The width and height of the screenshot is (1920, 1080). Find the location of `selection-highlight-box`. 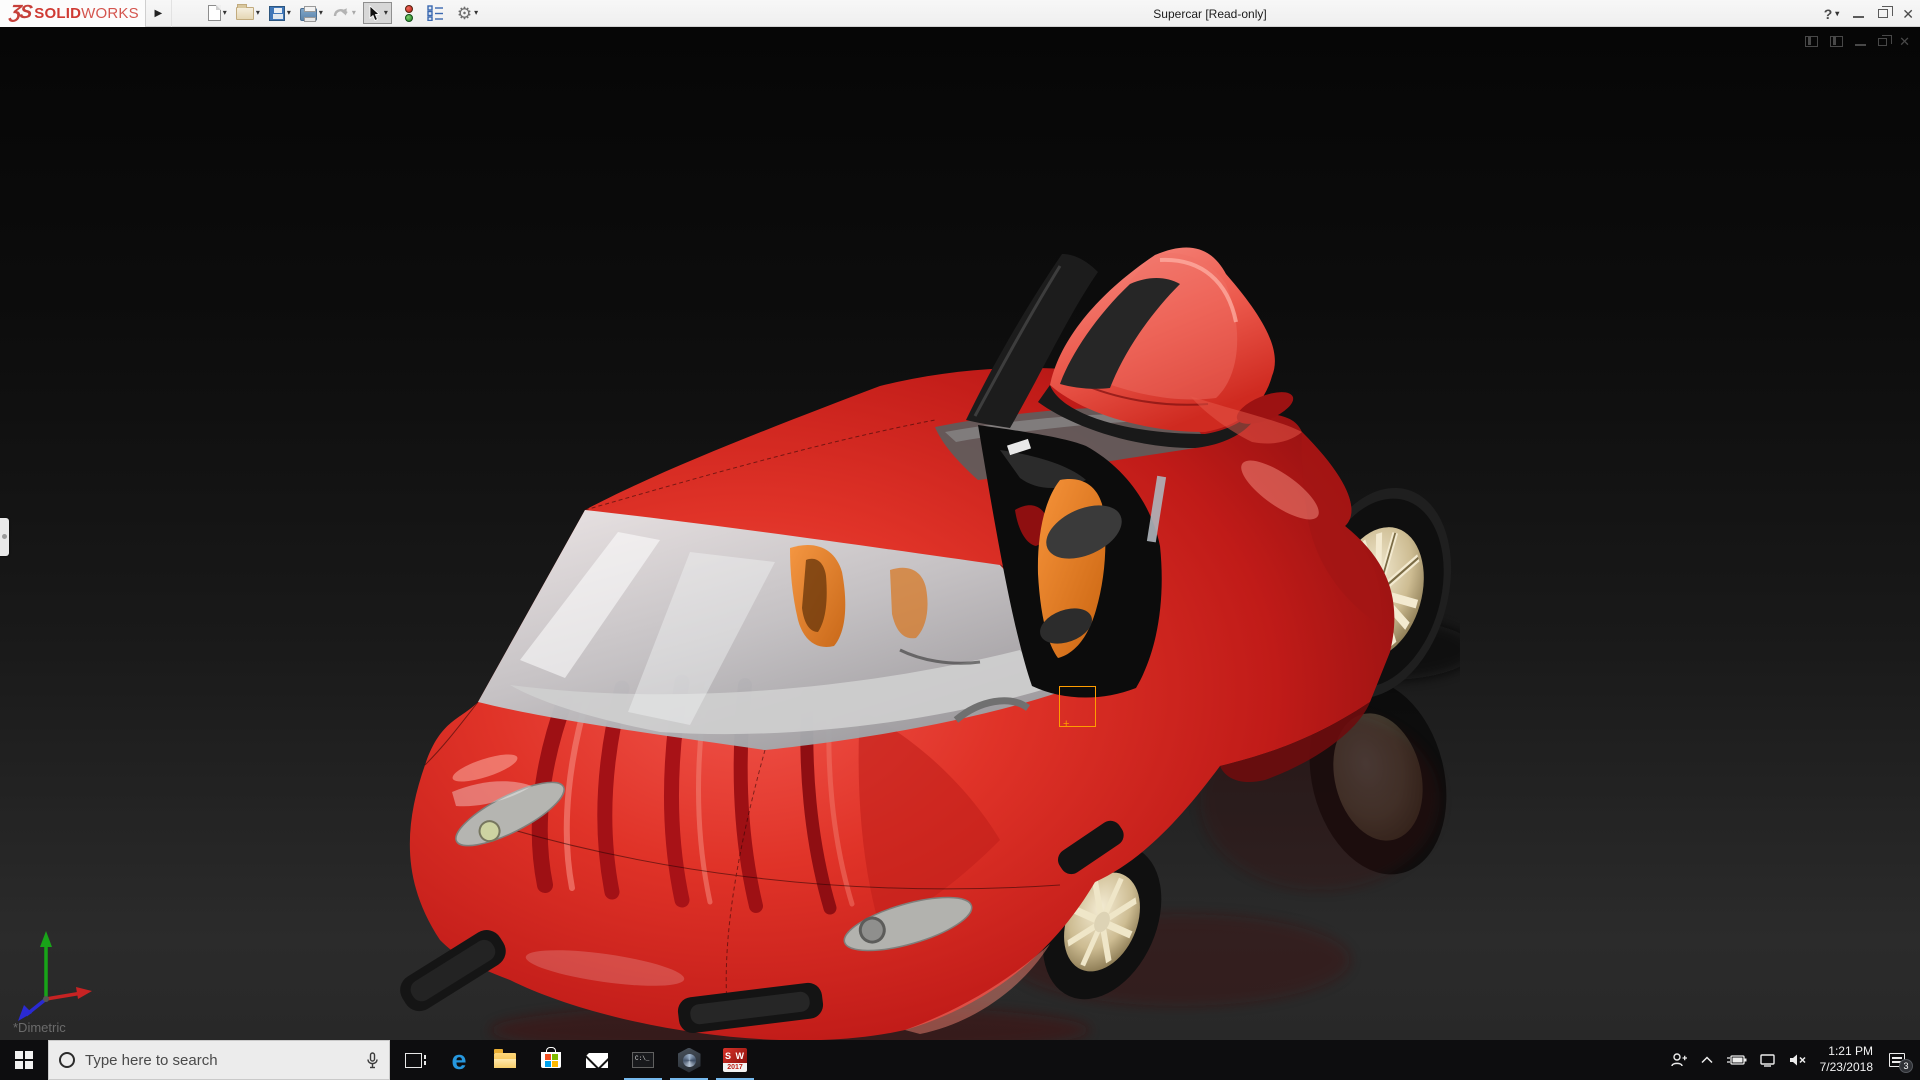

selection-highlight-box is located at coordinates (1077, 708).